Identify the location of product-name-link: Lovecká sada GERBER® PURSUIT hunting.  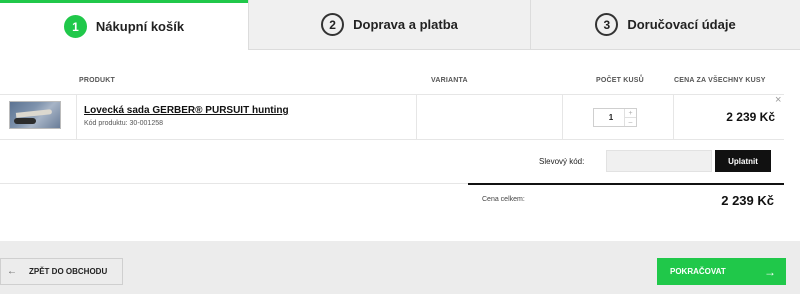
(186, 110).